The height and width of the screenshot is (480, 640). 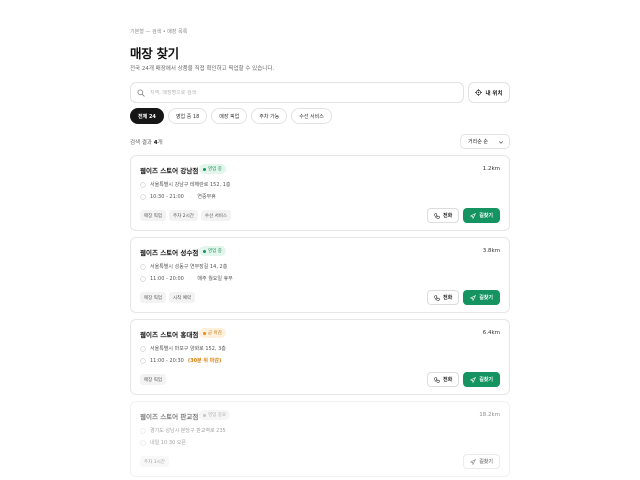 I want to click on store-name: 웹이즈 스토어 성수점, so click(x=169, y=253).